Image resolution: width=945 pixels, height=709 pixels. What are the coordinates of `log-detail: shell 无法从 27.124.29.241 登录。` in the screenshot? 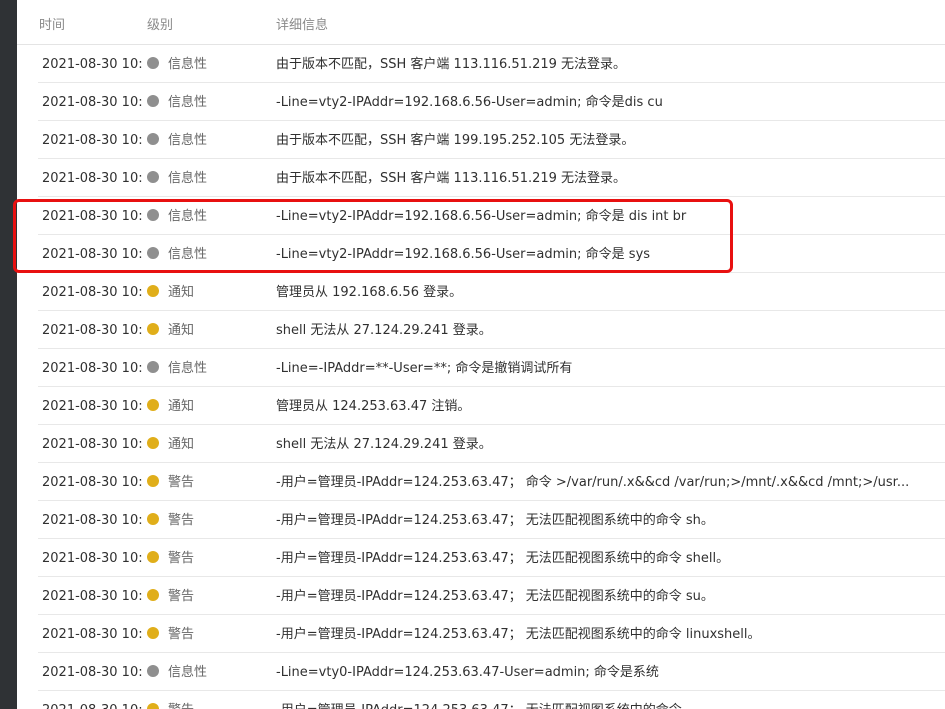 It's located at (384, 444).